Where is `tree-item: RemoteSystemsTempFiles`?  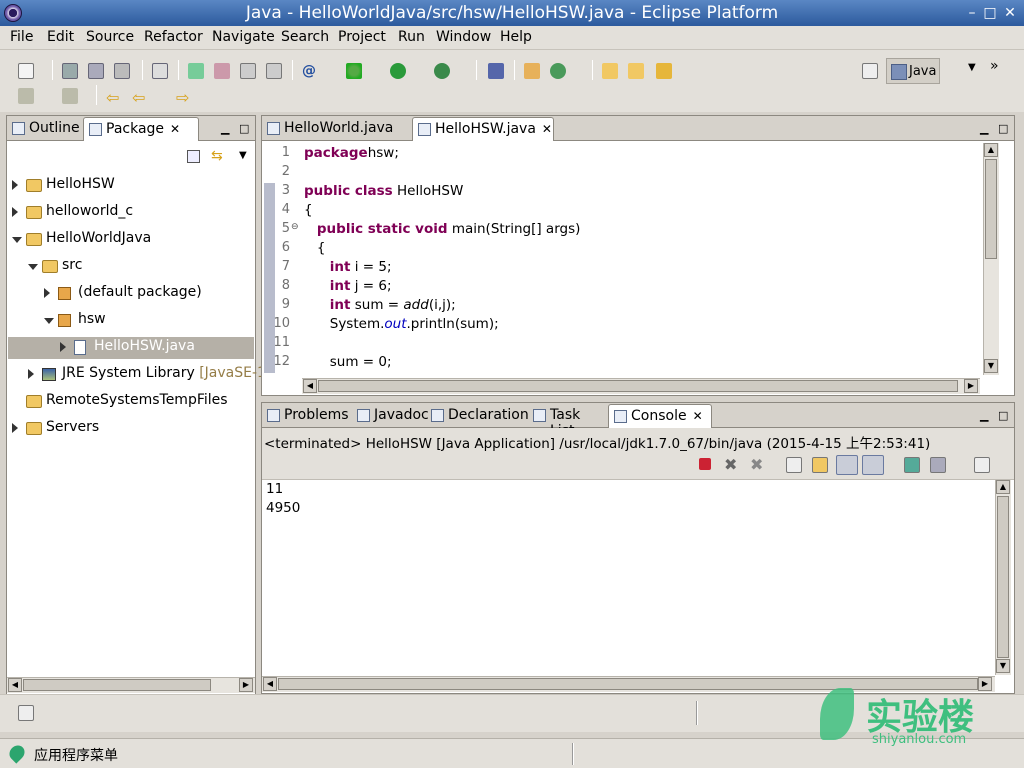 tree-item: RemoteSystemsTempFiles is located at coordinates (131, 402).